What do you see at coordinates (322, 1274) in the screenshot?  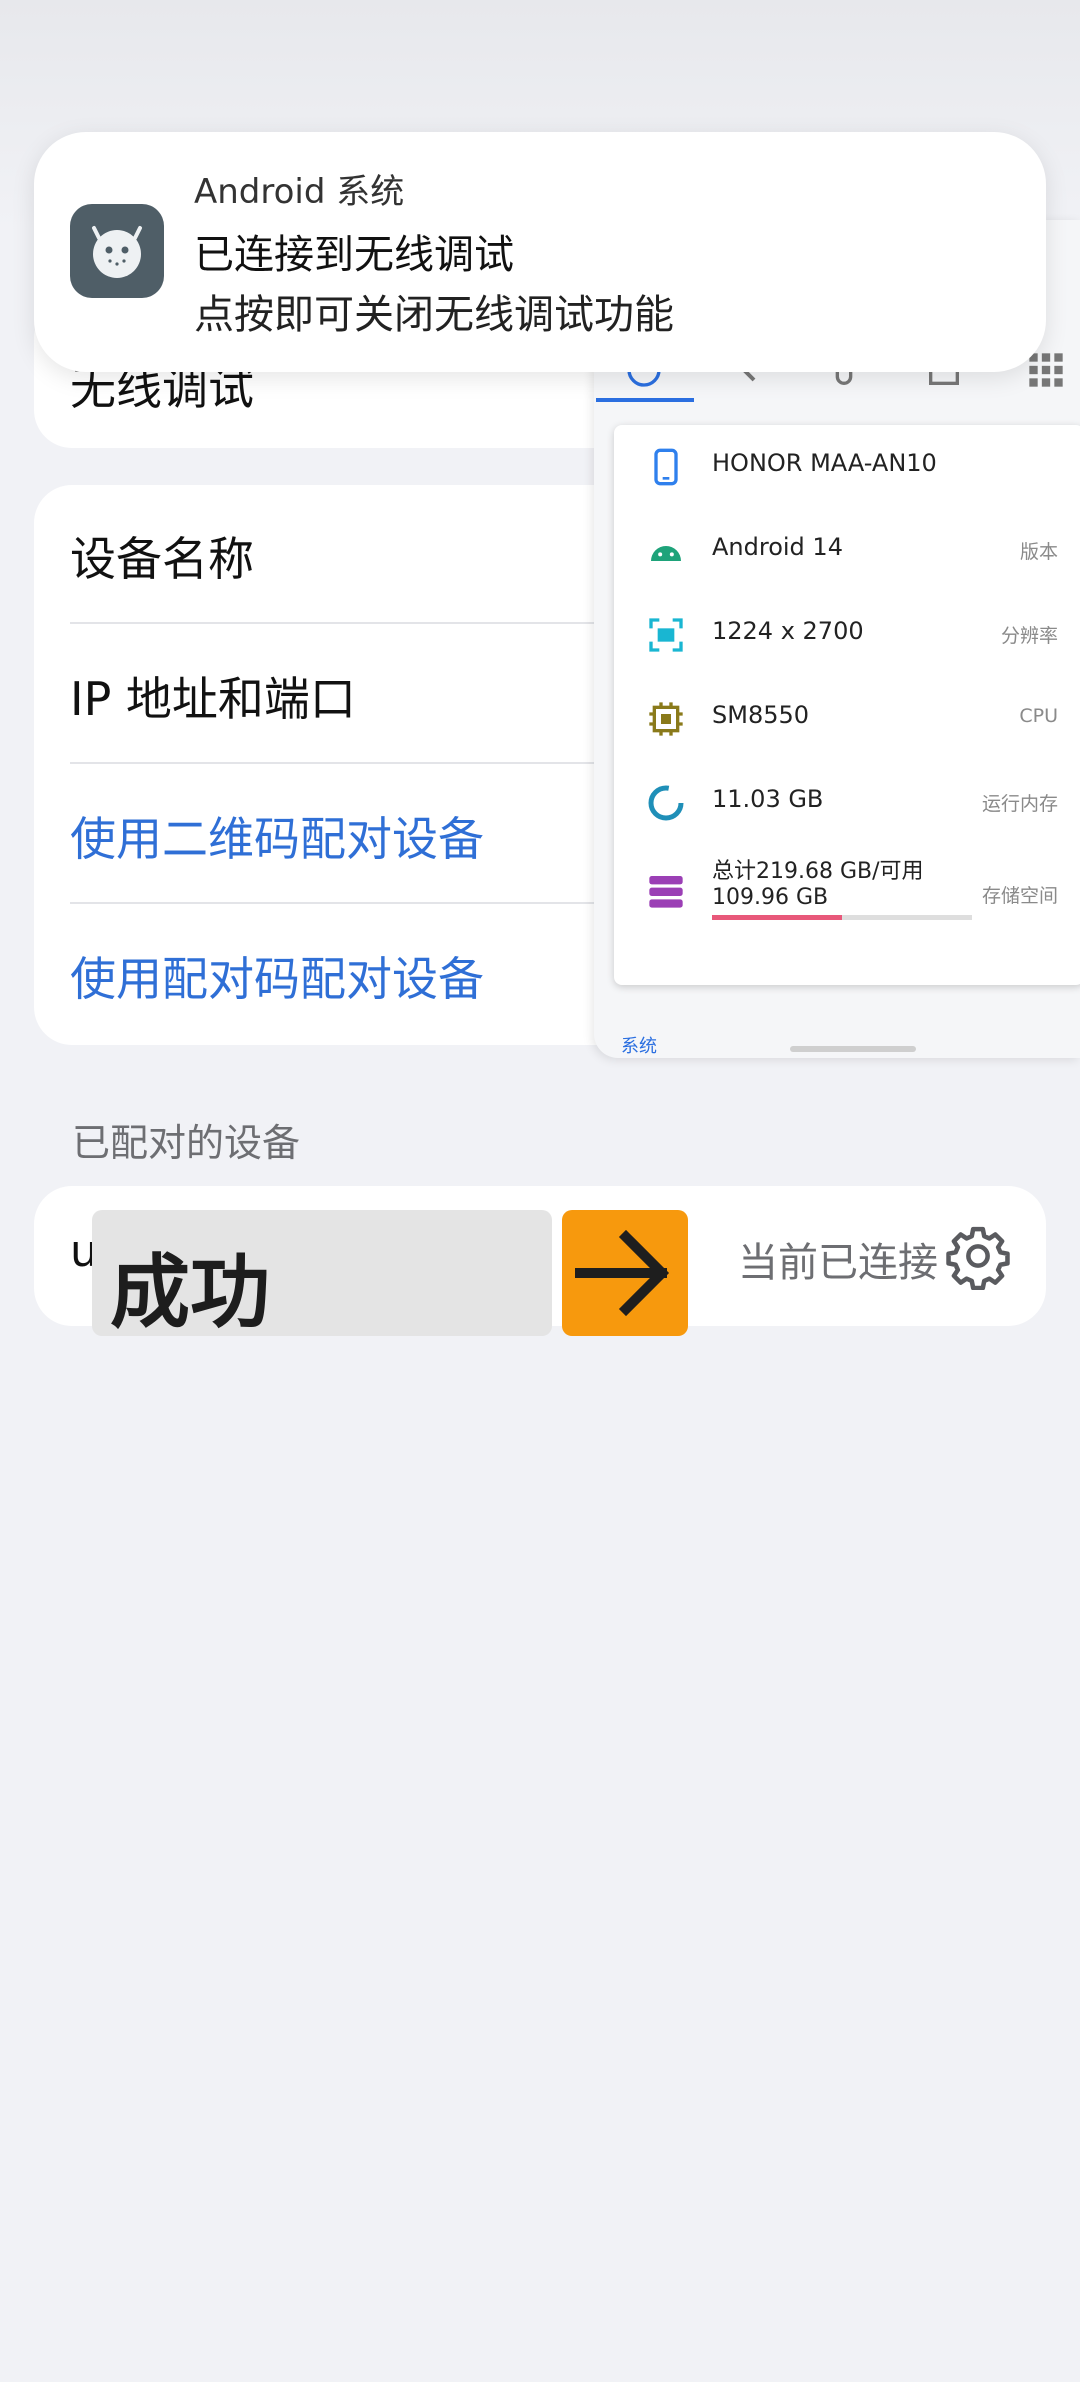 I see `success-label-overlay: 成功` at bounding box center [322, 1274].